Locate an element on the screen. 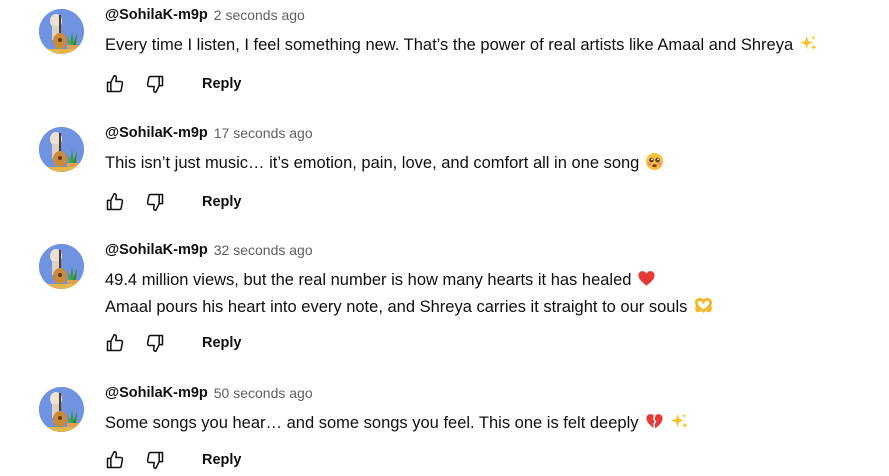 This screenshot has height=476, width=889. comment-header: @SohilaK-m9p 32 seconds ago is located at coordinates (492, 250).